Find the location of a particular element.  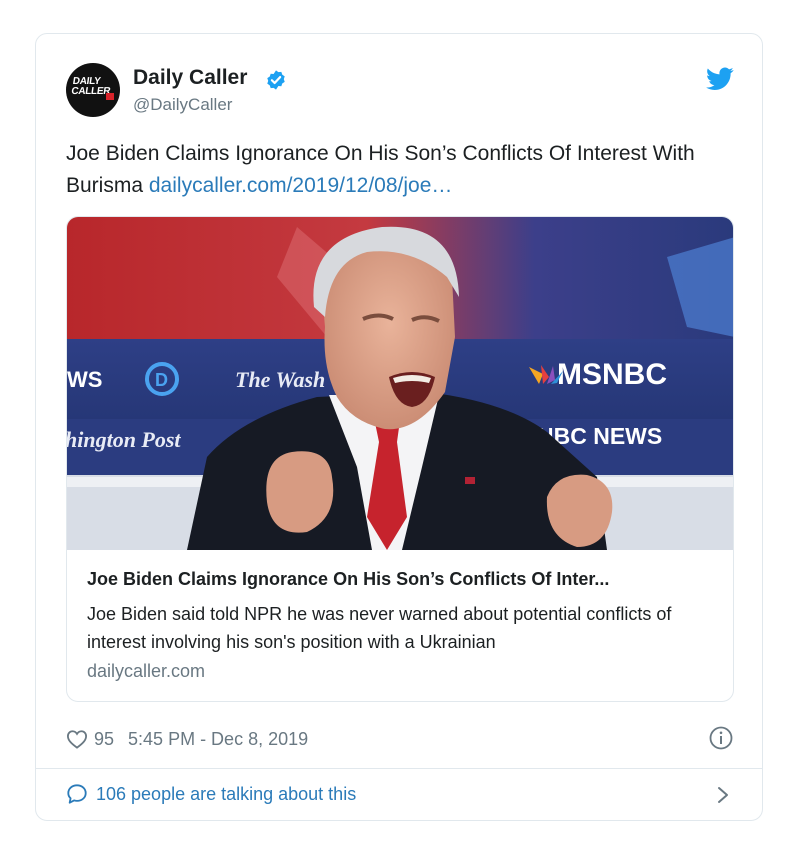

photo-text-ws: WS is located at coordinates (84, 379).